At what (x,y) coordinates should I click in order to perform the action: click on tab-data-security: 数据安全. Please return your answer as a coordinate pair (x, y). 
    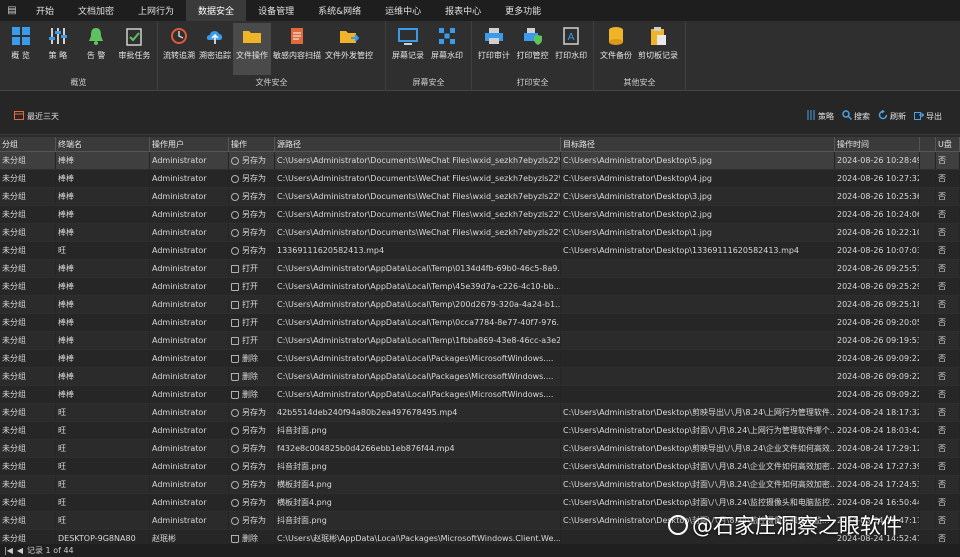
    Looking at the image, I should click on (216, 10).